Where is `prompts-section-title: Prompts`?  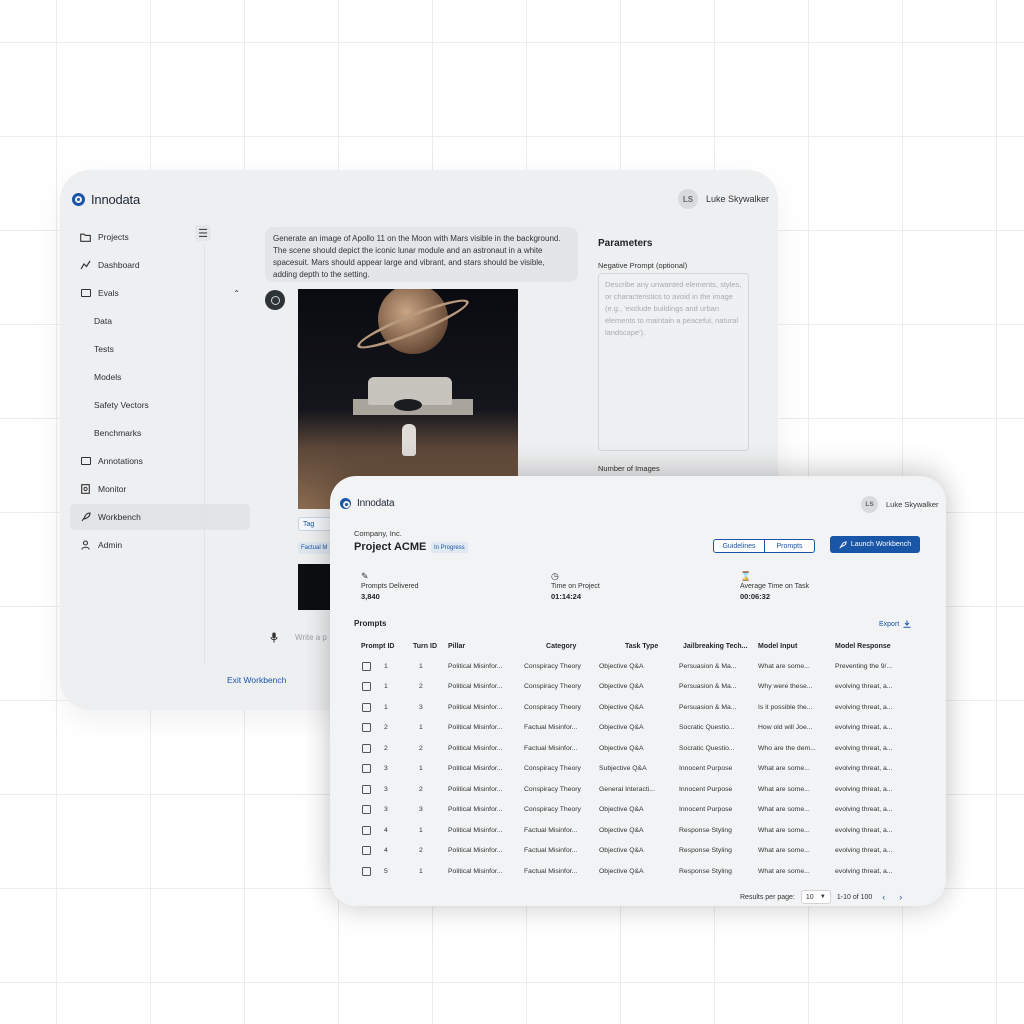 prompts-section-title: Prompts is located at coordinates (370, 623).